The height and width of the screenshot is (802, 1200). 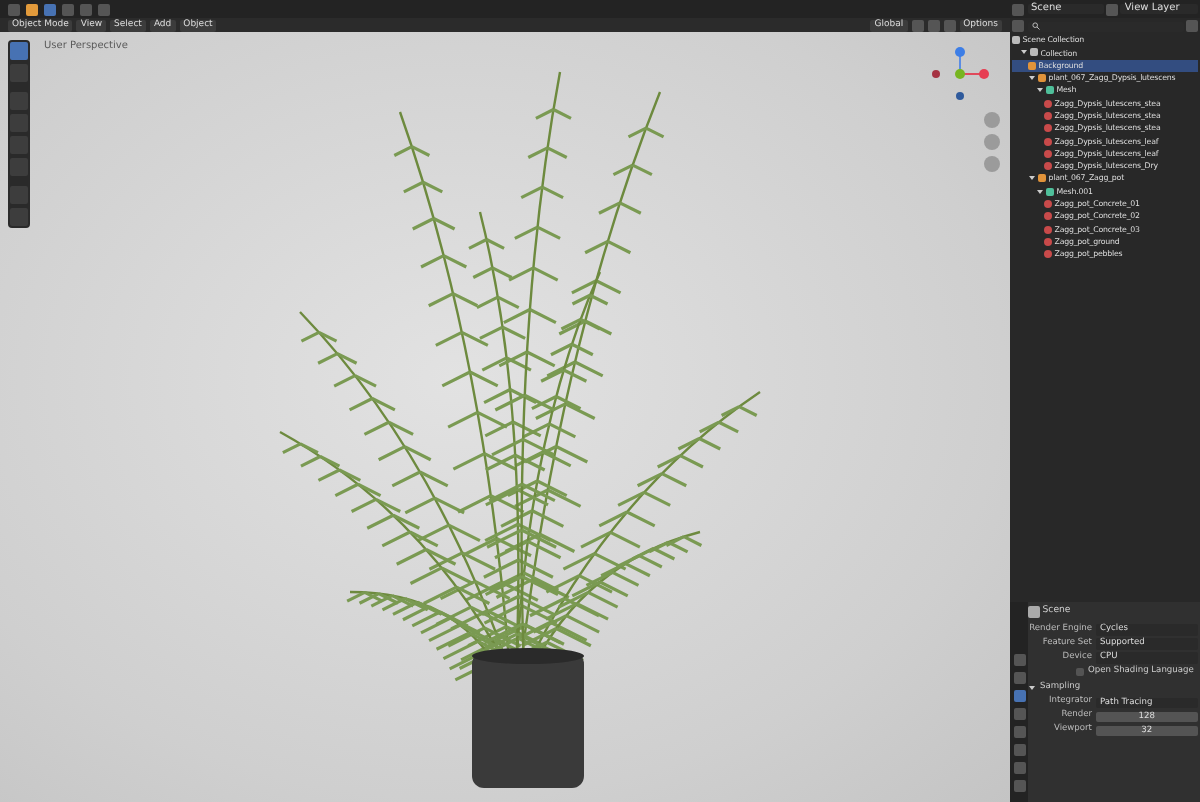 What do you see at coordinates (1035, 26) in the screenshot?
I see `search-icon` at bounding box center [1035, 26].